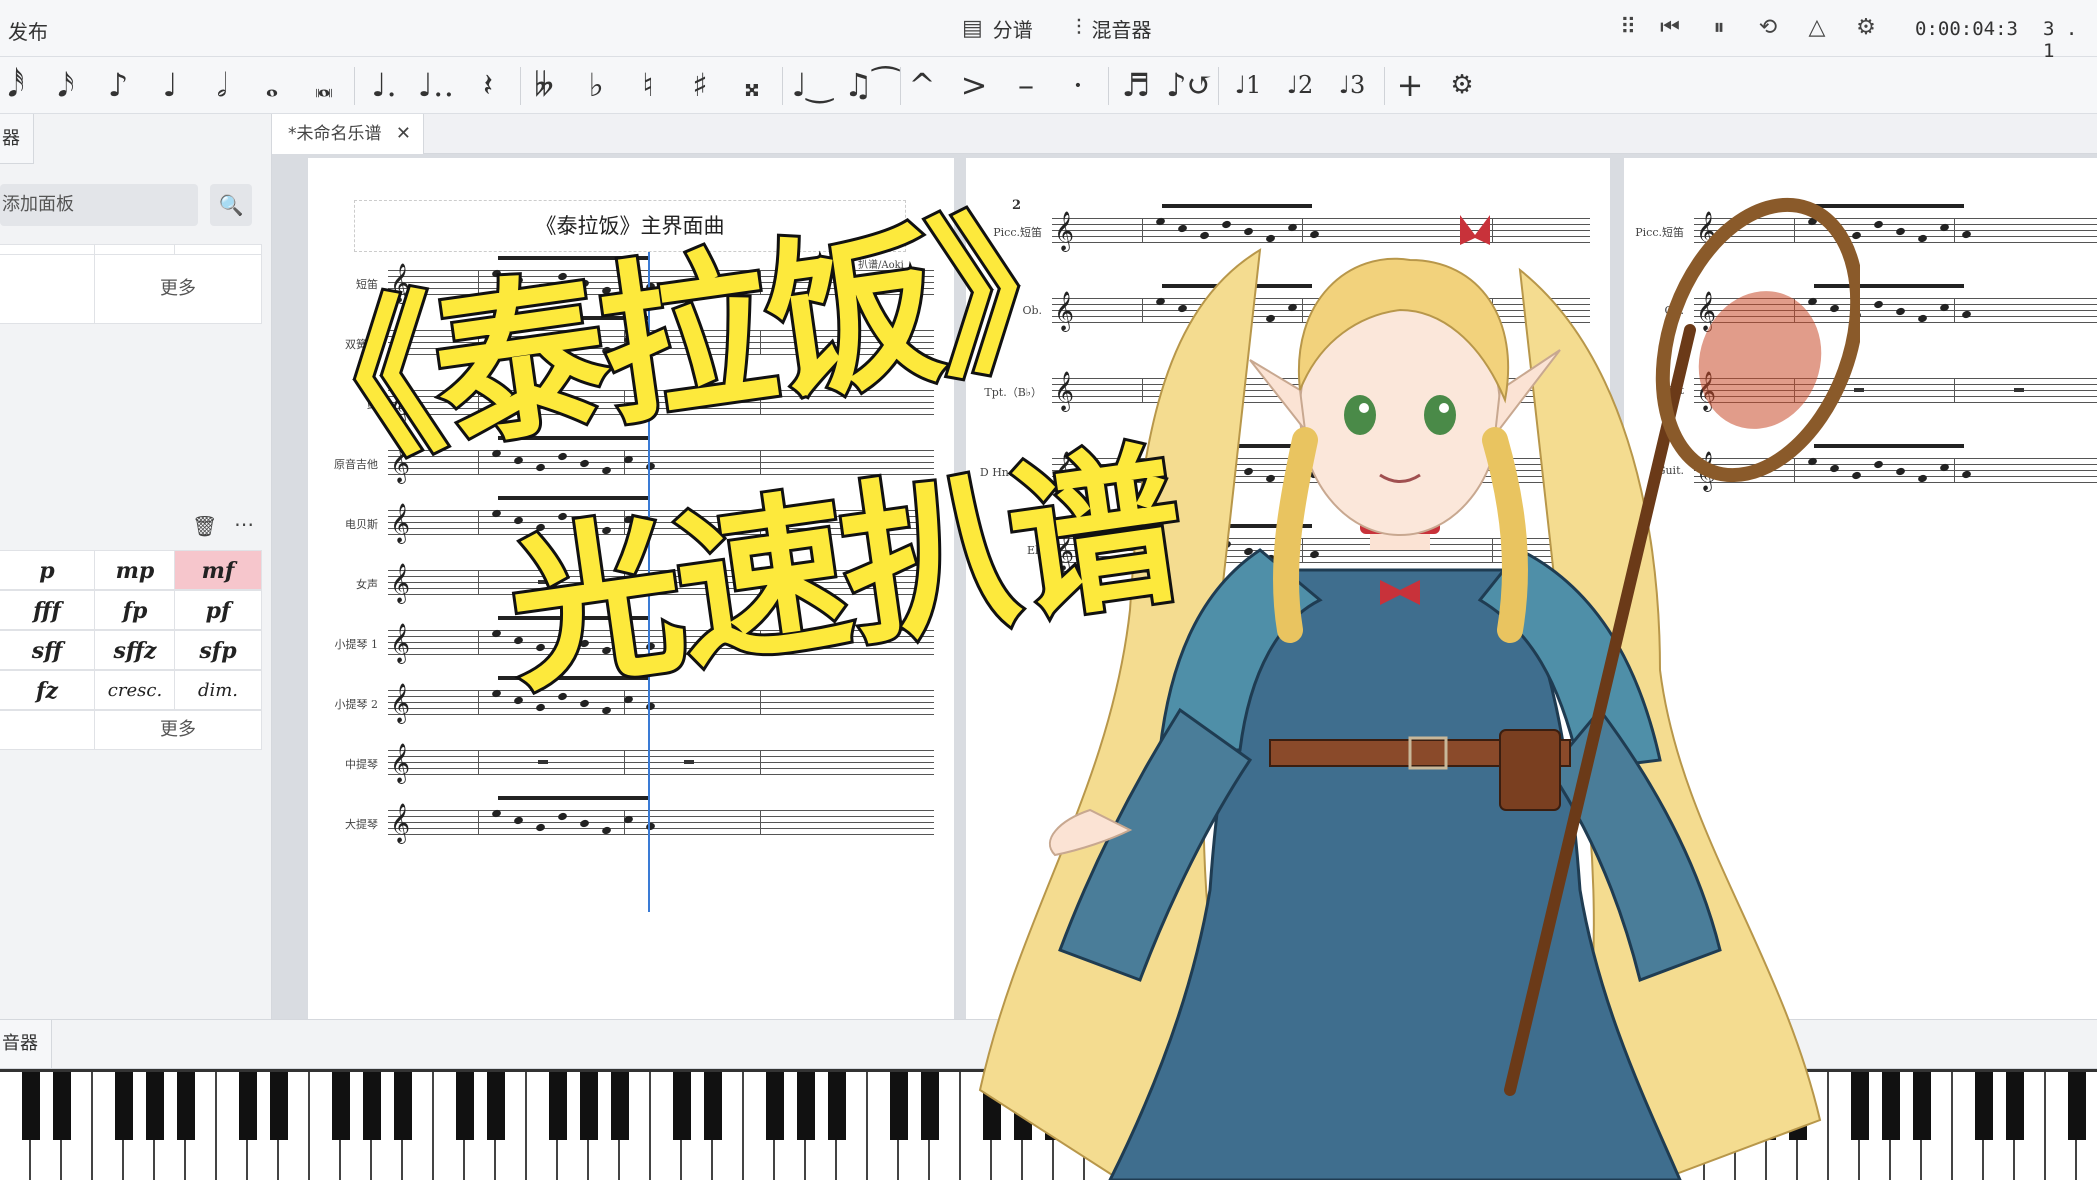  What do you see at coordinates (1462, 85) in the screenshot?
I see `settings-icon: ⚙` at bounding box center [1462, 85].